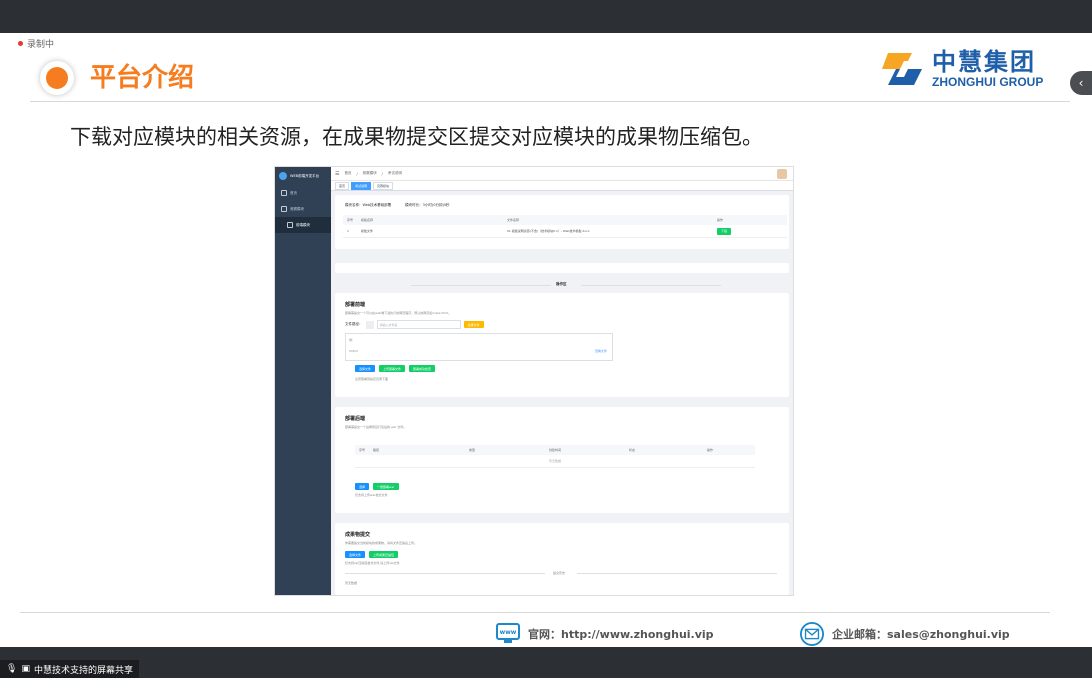 The height and width of the screenshot is (678, 1092). I want to click on screen-icon: ▣, so click(25, 669).